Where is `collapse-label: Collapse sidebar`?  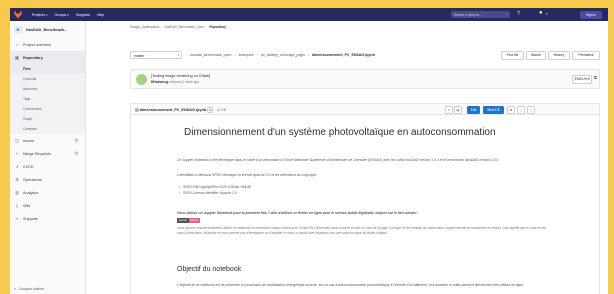
collapse-label: Collapse sidebar is located at coordinates (31, 289).